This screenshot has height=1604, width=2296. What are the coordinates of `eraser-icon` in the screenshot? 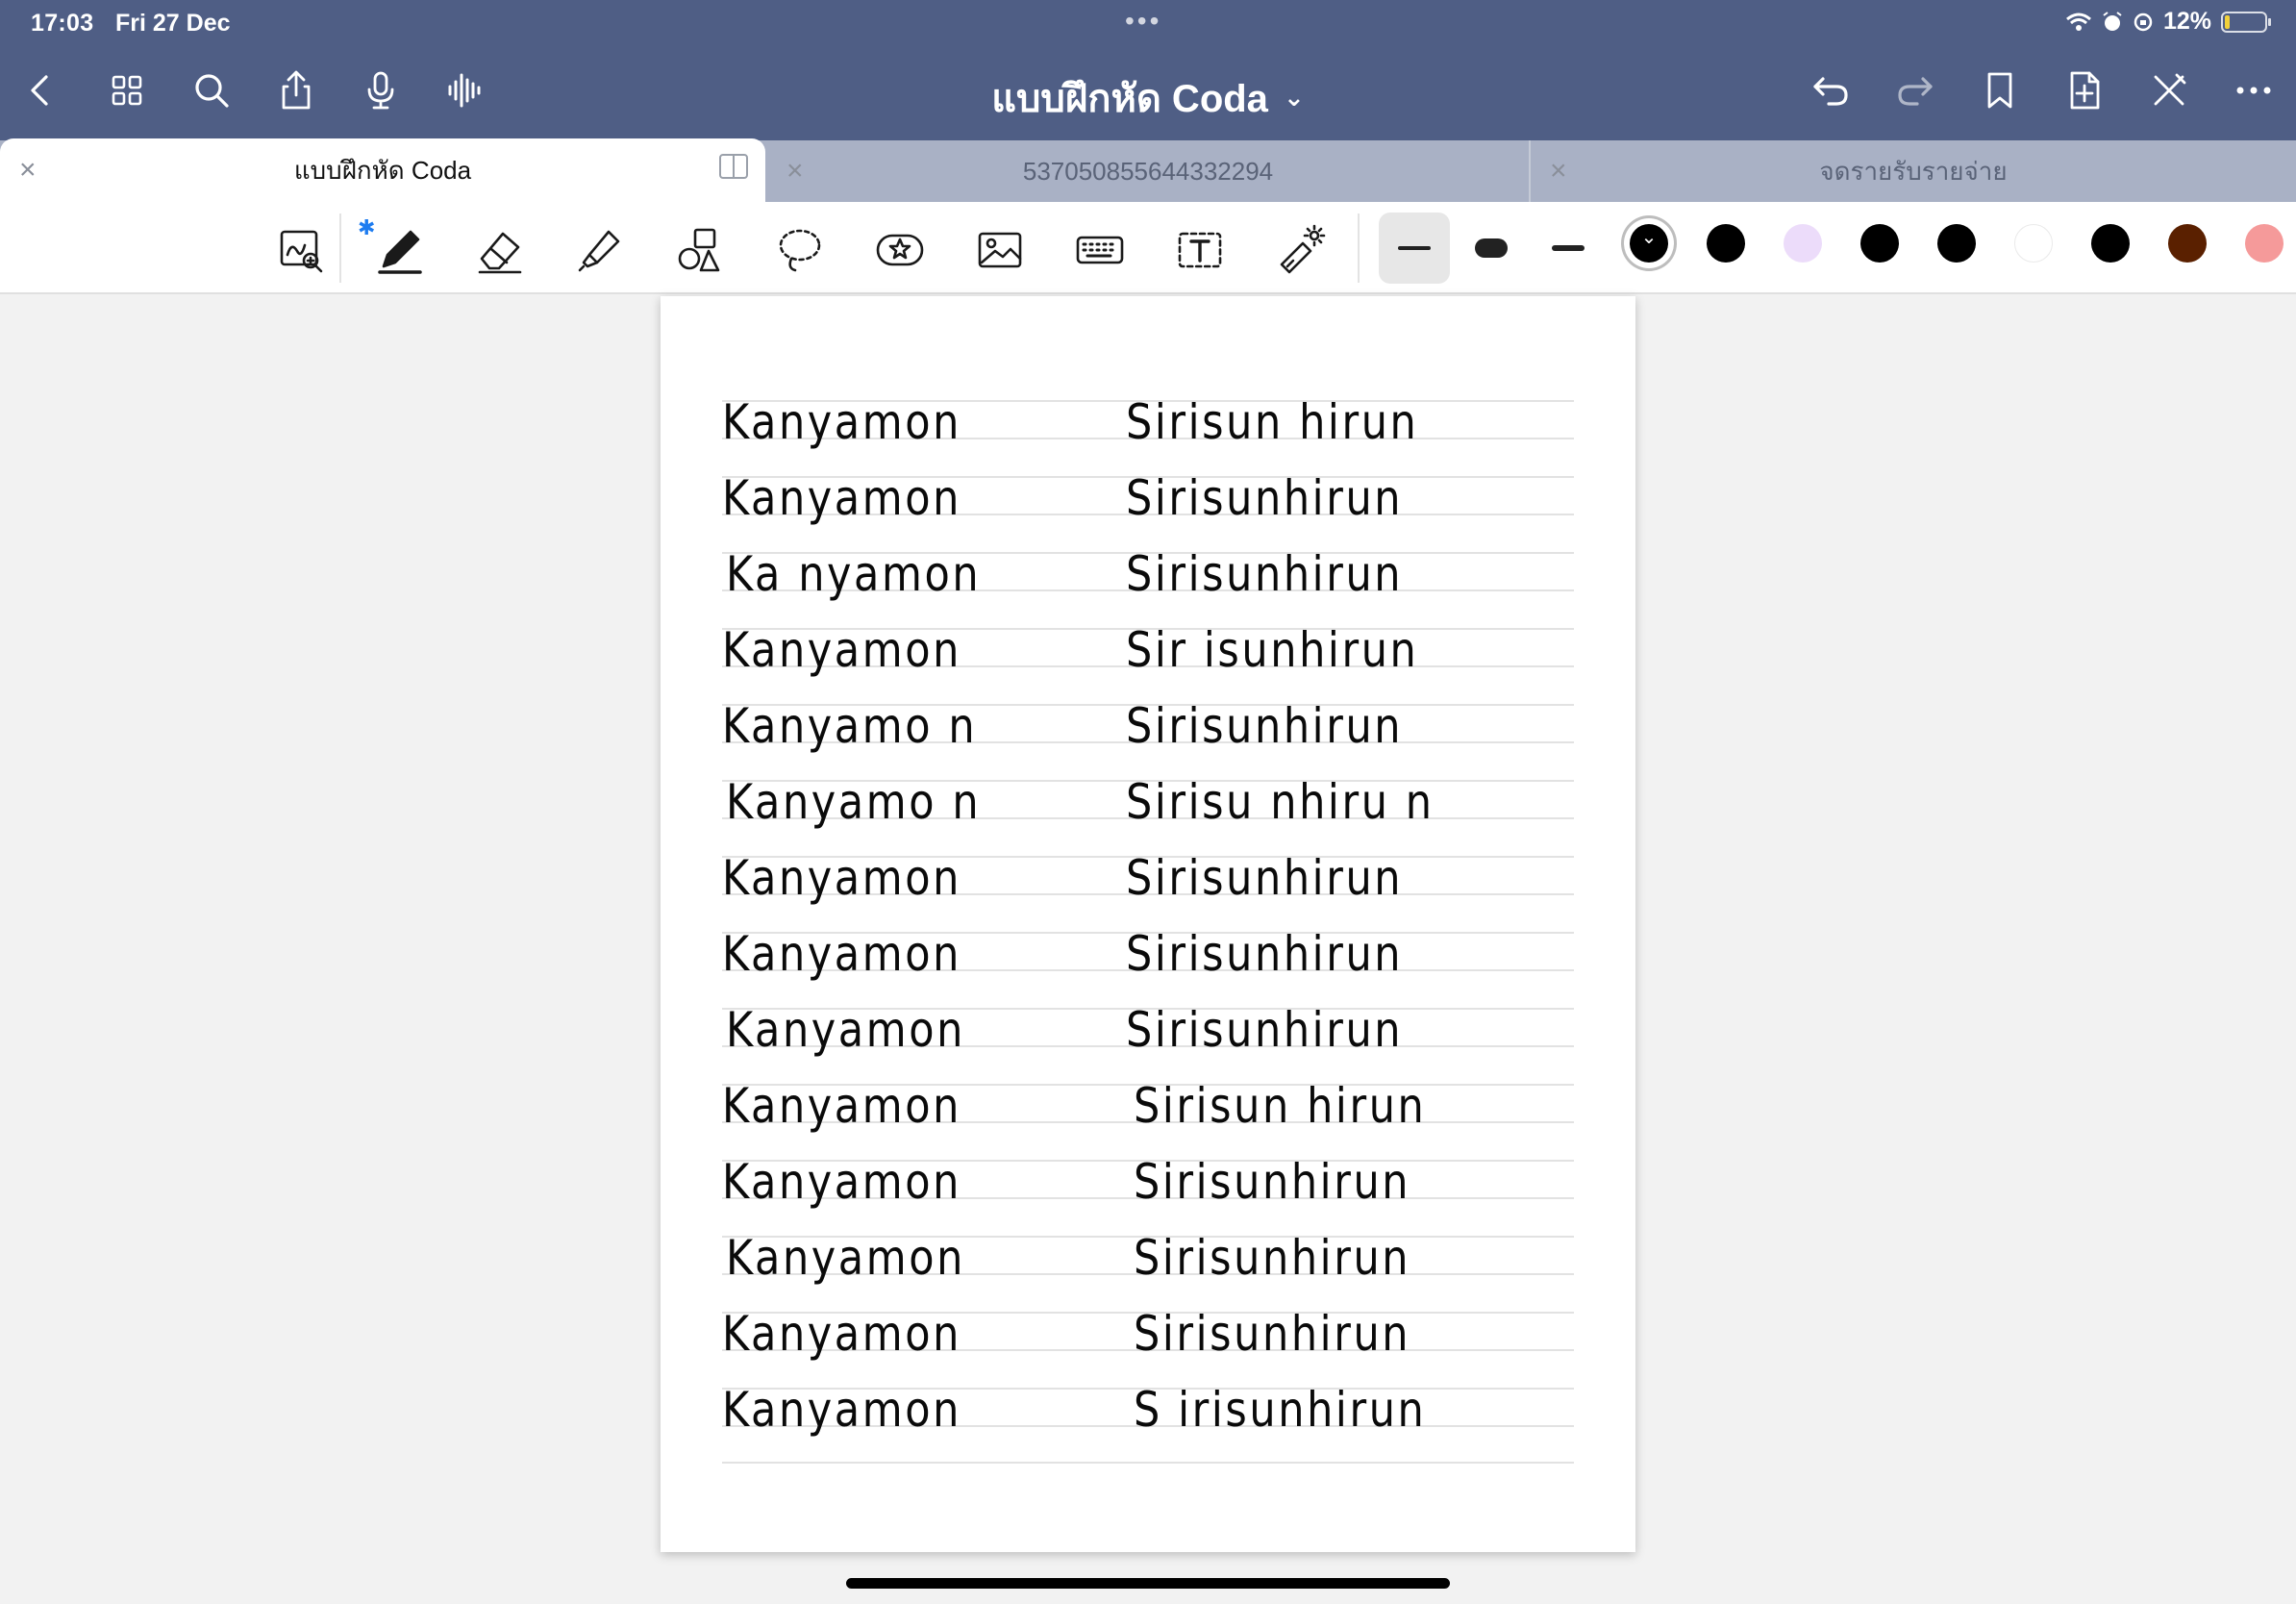 It's located at (500, 250).